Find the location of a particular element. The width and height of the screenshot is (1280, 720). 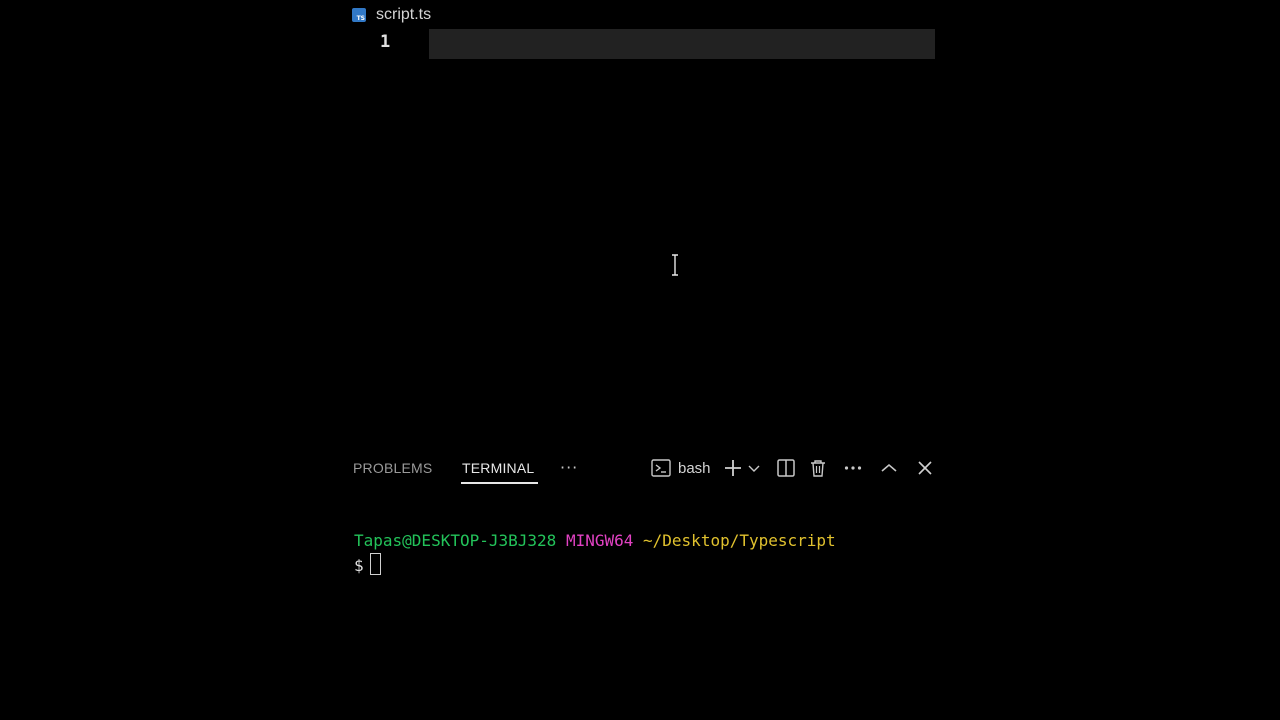

more-icon is located at coordinates (853, 468).